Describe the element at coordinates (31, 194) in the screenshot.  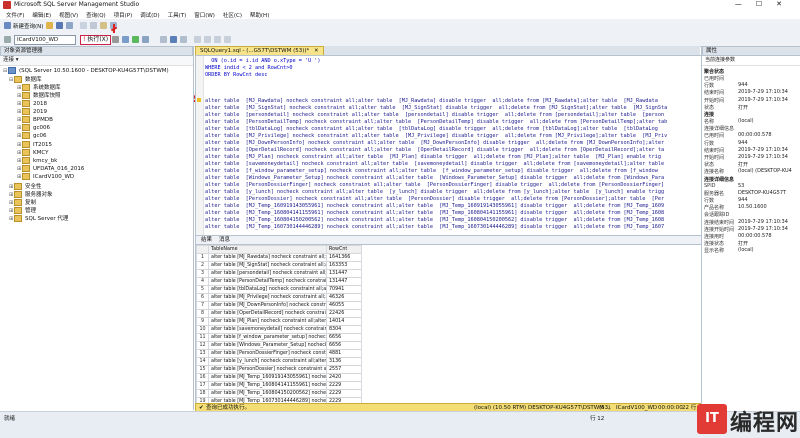
I see `tree-node: ⊞ 服务器对象` at that location.